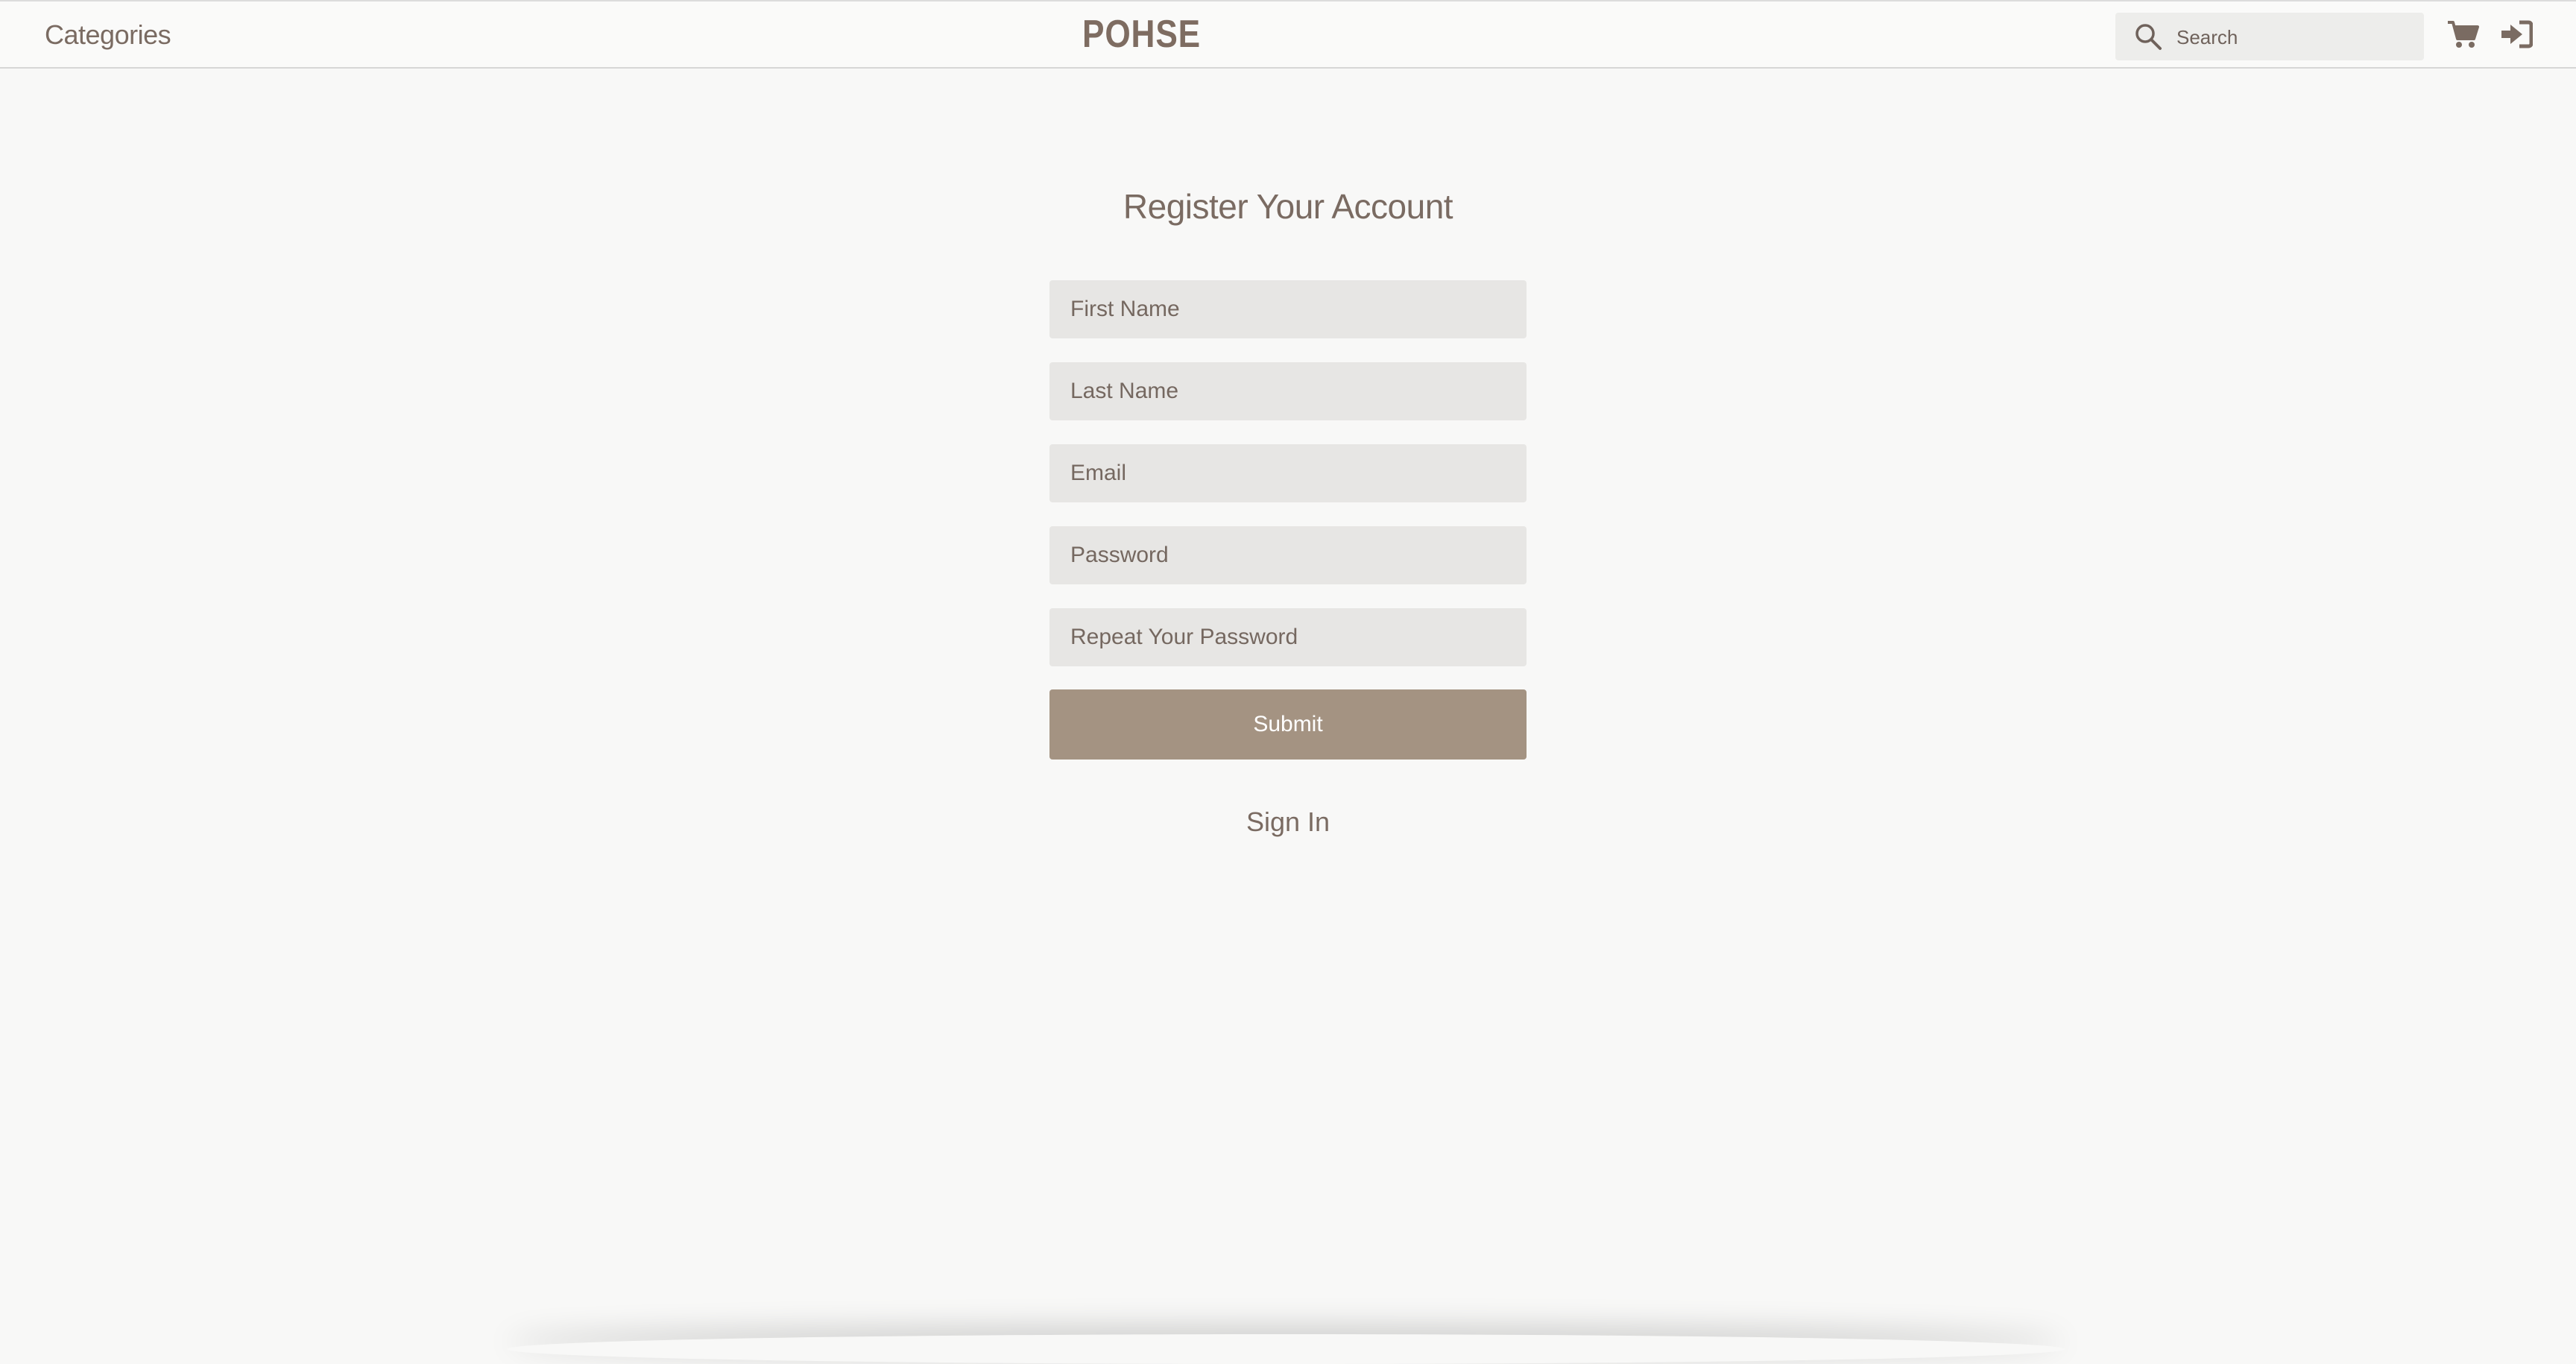 The image size is (2576, 1364). I want to click on search-icon, so click(2148, 36).